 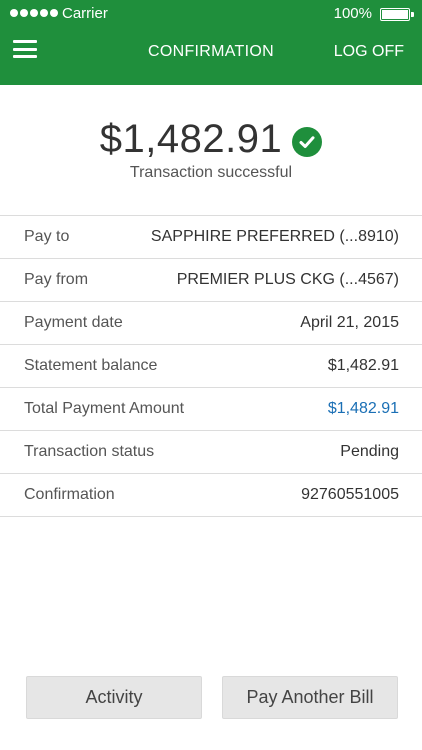 What do you see at coordinates (397, 14) in the screenshot?
I see `battery-icon` at bounding box center [397, 14].